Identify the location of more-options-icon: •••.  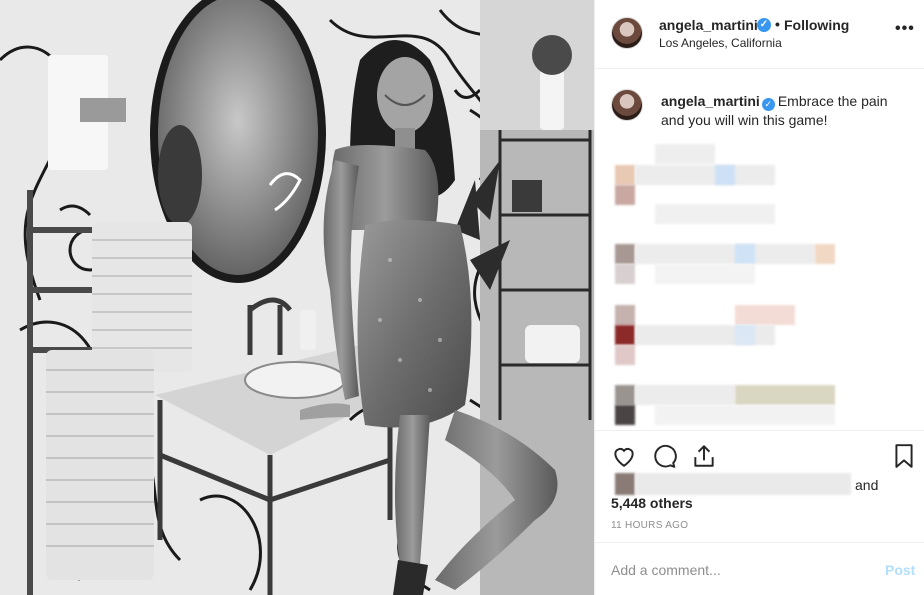
(905, 29).